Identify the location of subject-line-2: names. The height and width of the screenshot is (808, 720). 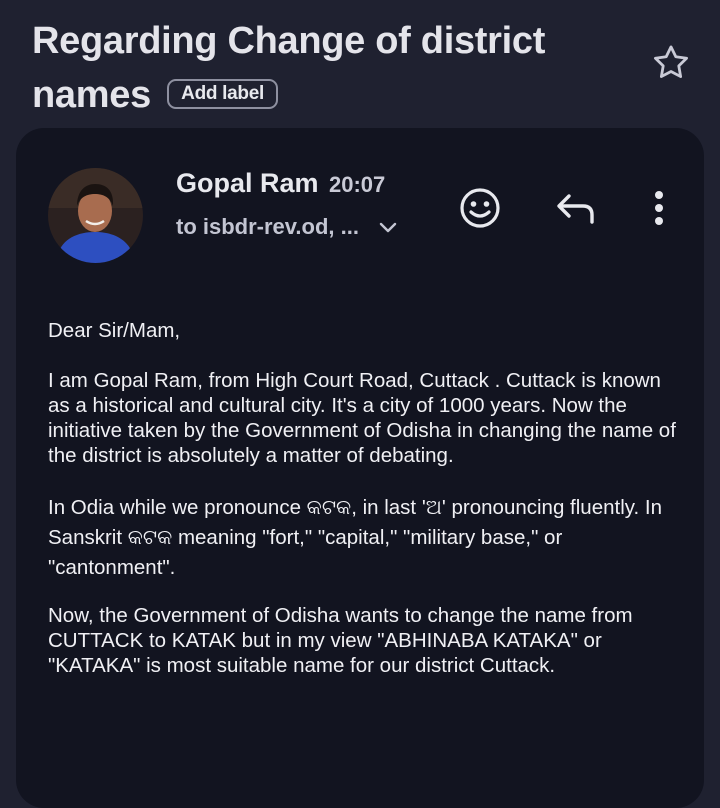
(91, 95).